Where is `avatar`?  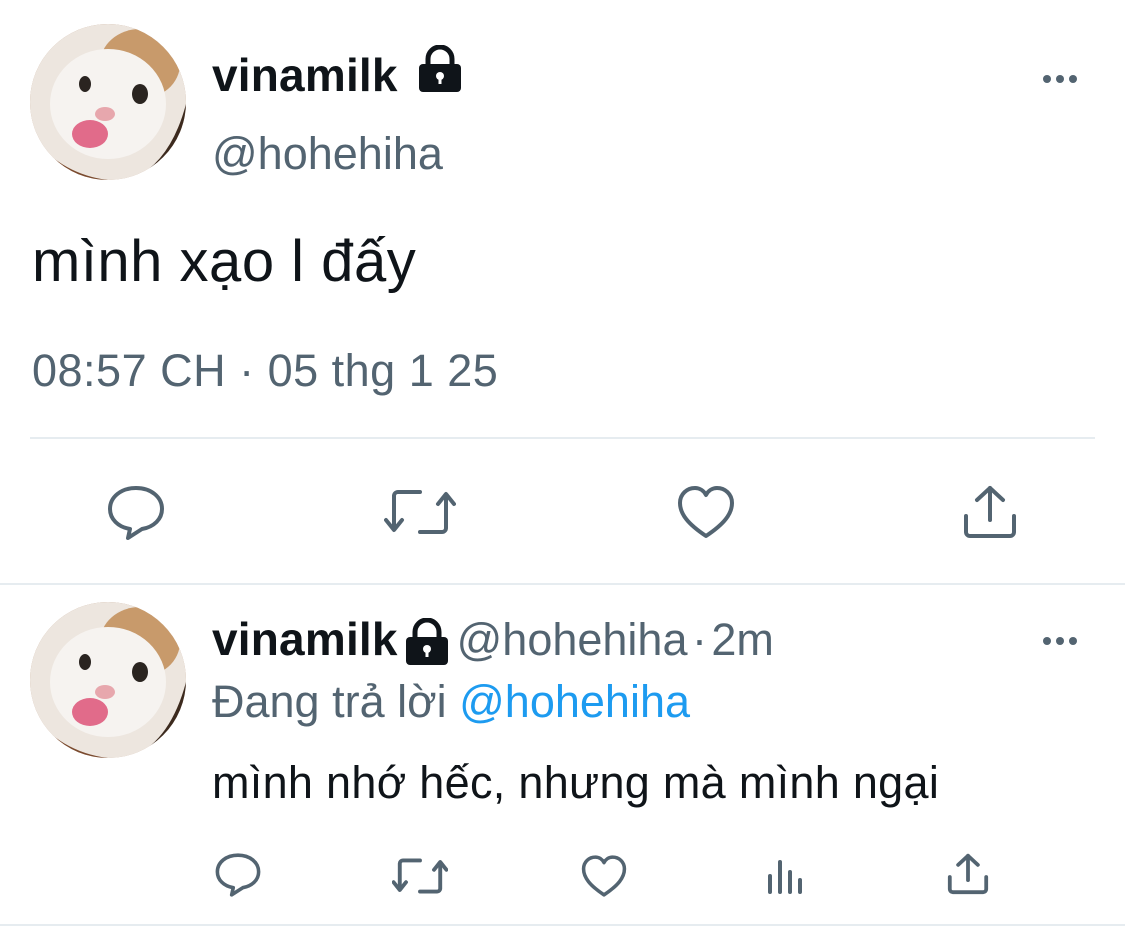 avatar is located at coordinates (108, 102).